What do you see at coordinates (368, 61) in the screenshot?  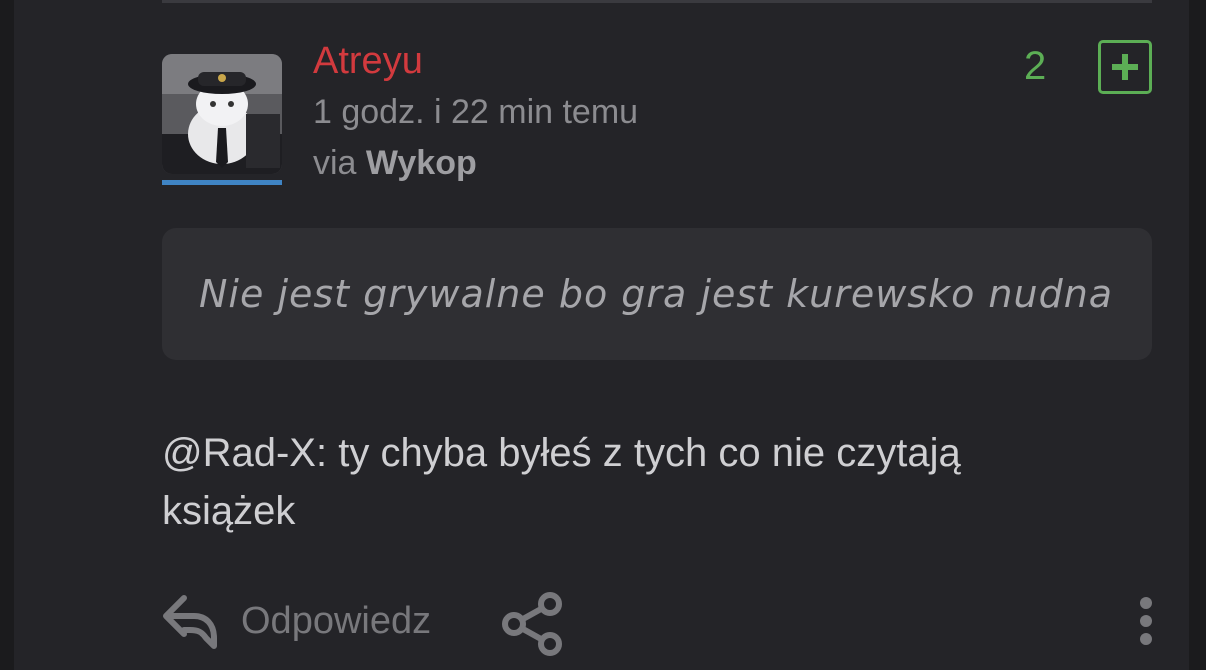 I see `author-name: Atreyu` at bounding box center [368, 61].